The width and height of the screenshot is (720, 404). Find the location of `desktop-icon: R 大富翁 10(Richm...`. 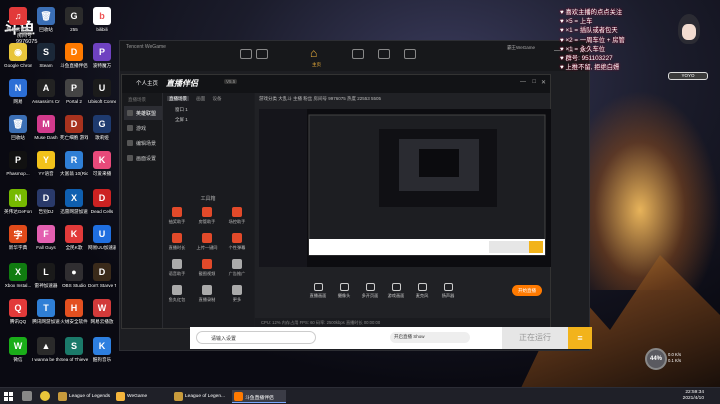

desktop-icon: R 大富翁 10(Richm... is located at coordinates (74, 168).